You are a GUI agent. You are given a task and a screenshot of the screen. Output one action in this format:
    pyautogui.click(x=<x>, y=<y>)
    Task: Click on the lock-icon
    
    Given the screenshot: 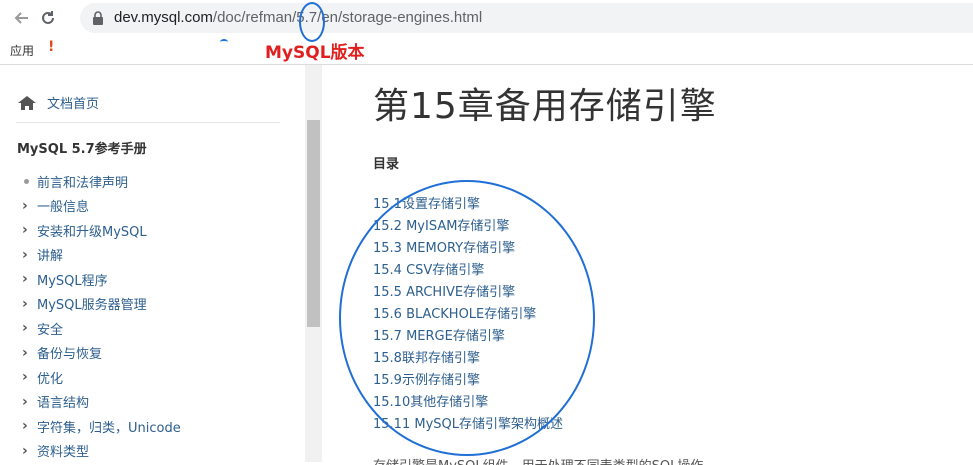 What is the action you would take?
    pyautogui.click(x=98, y=18)
    